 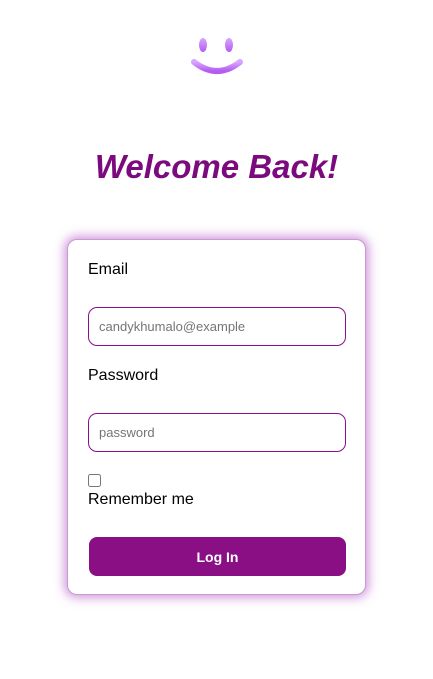 What do you see at coordinates (217, 432) in the screenshot?
I see `password-input` at bounding box center [217, 432].